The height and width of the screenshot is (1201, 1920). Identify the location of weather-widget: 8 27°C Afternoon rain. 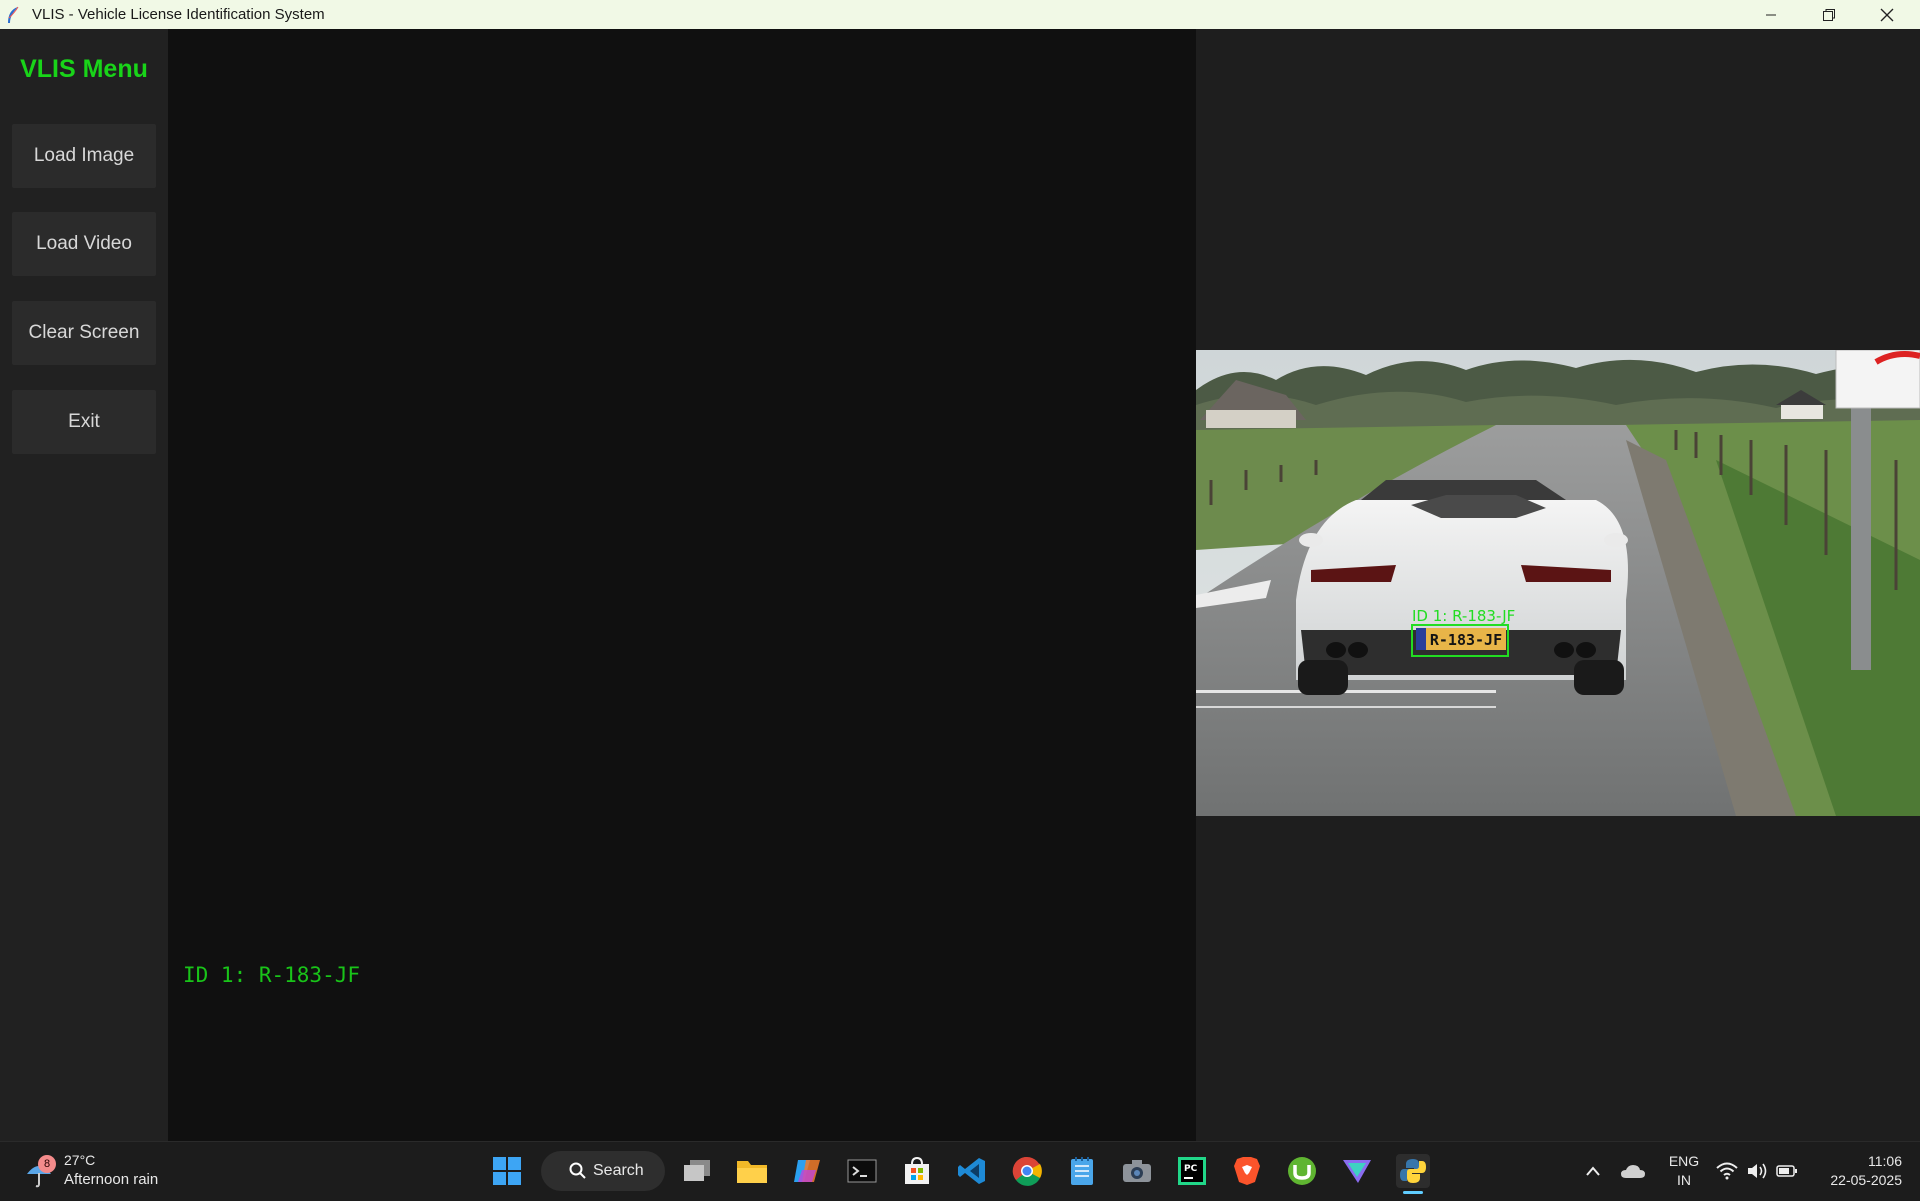
(104, 1172).